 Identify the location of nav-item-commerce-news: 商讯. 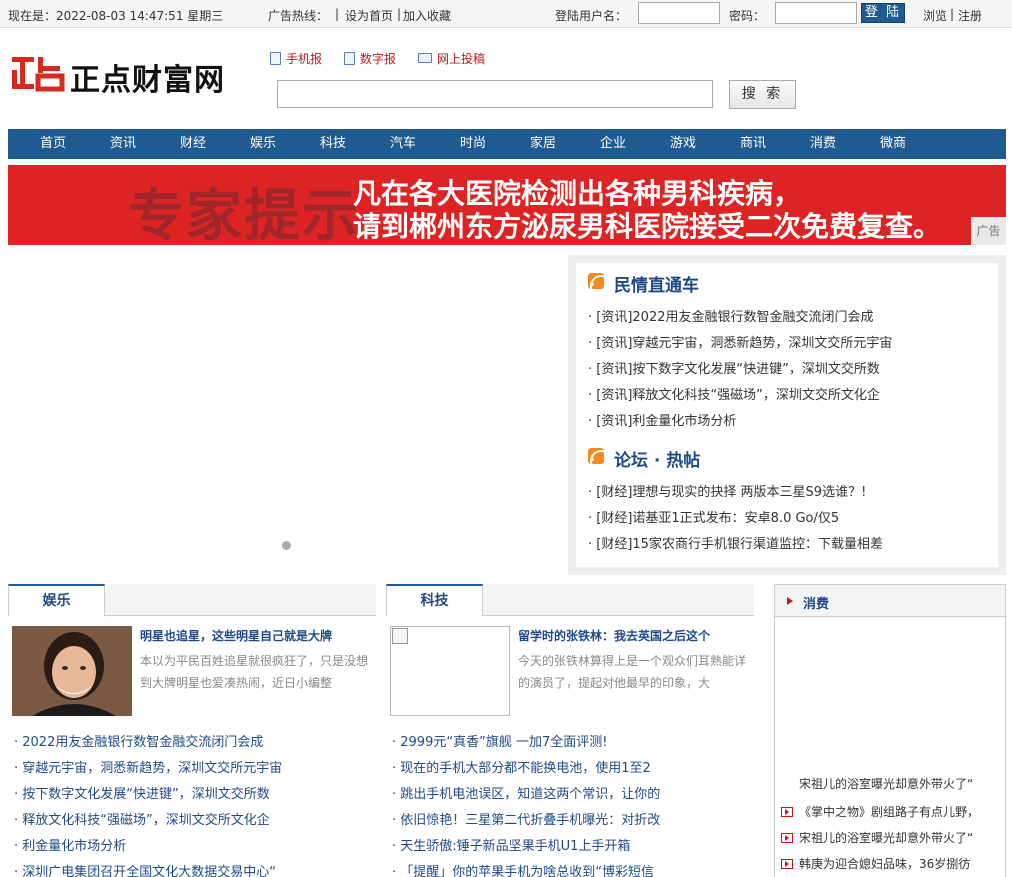
(753, 144).